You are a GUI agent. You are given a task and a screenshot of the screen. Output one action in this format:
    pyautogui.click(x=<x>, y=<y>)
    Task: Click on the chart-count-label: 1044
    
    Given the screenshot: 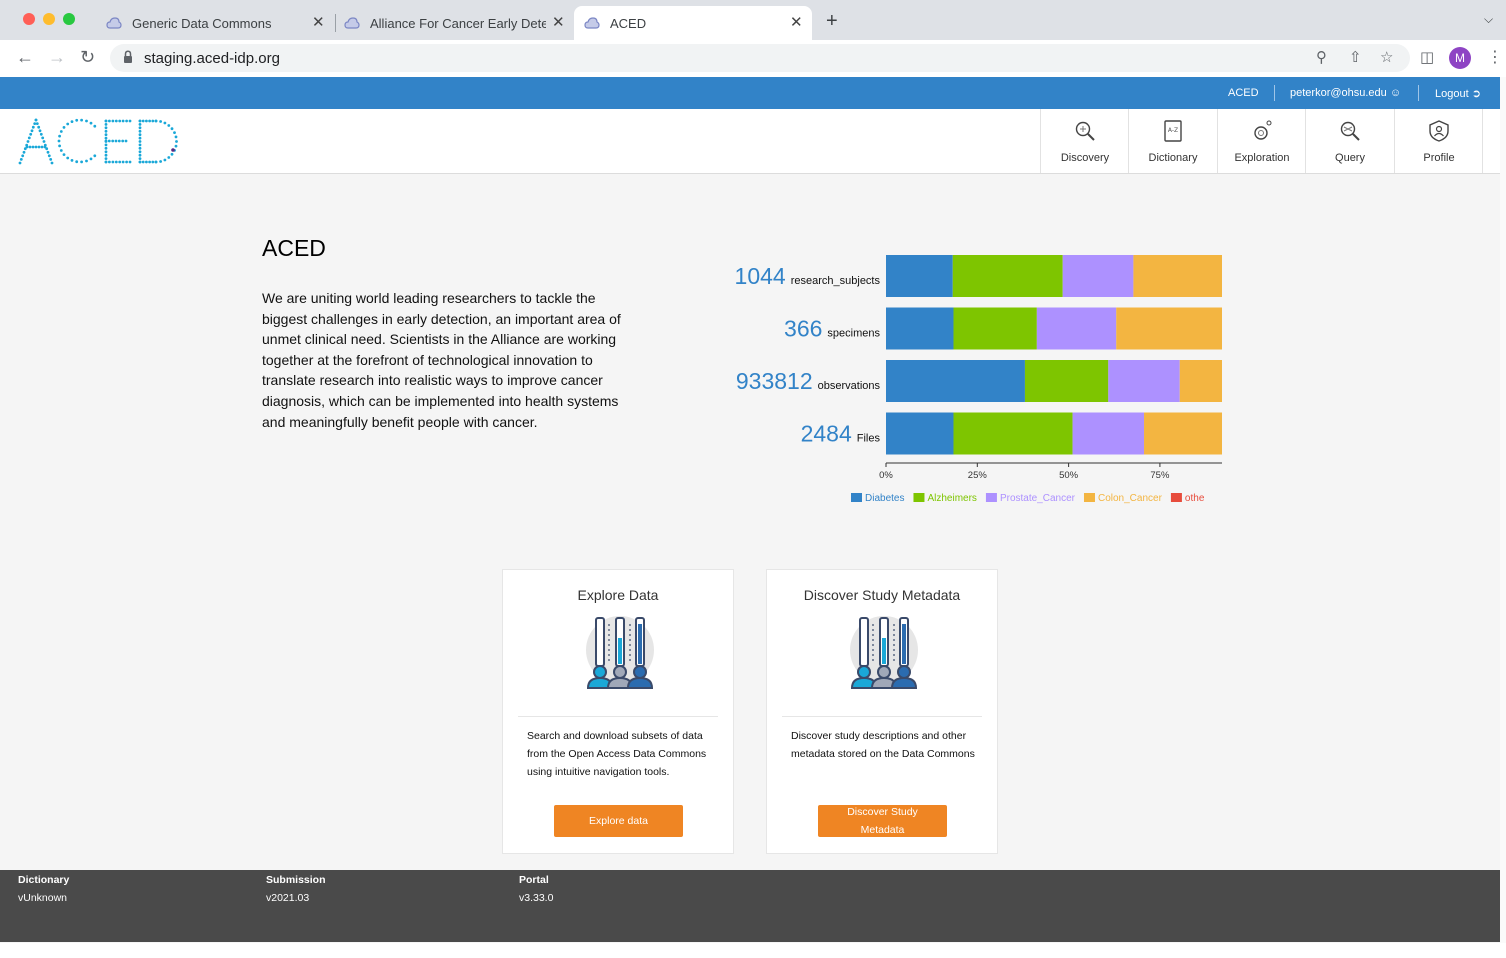 What is the action you would take?
    pyautogui.click(x=760, y=276)
    